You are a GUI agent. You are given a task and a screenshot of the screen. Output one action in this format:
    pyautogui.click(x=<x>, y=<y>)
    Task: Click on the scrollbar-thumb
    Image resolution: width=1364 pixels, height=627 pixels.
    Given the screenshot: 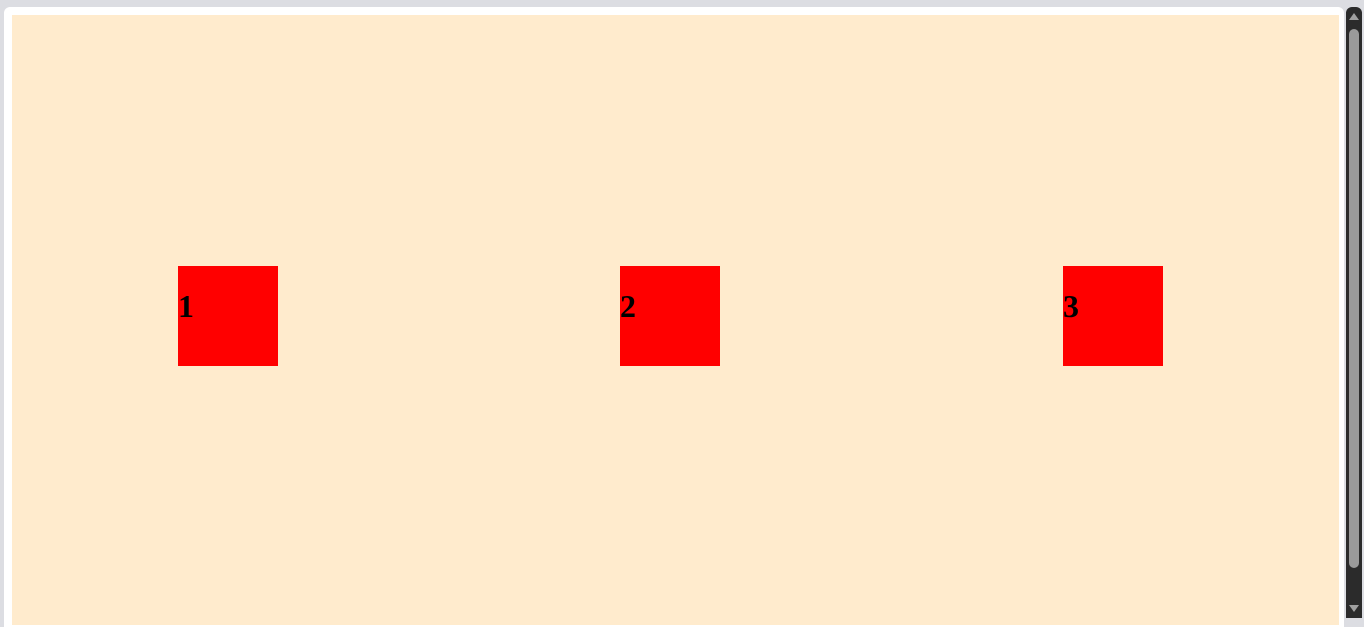 What is the action you would take?
    pyautogui.click(x=1354, y=298)
    